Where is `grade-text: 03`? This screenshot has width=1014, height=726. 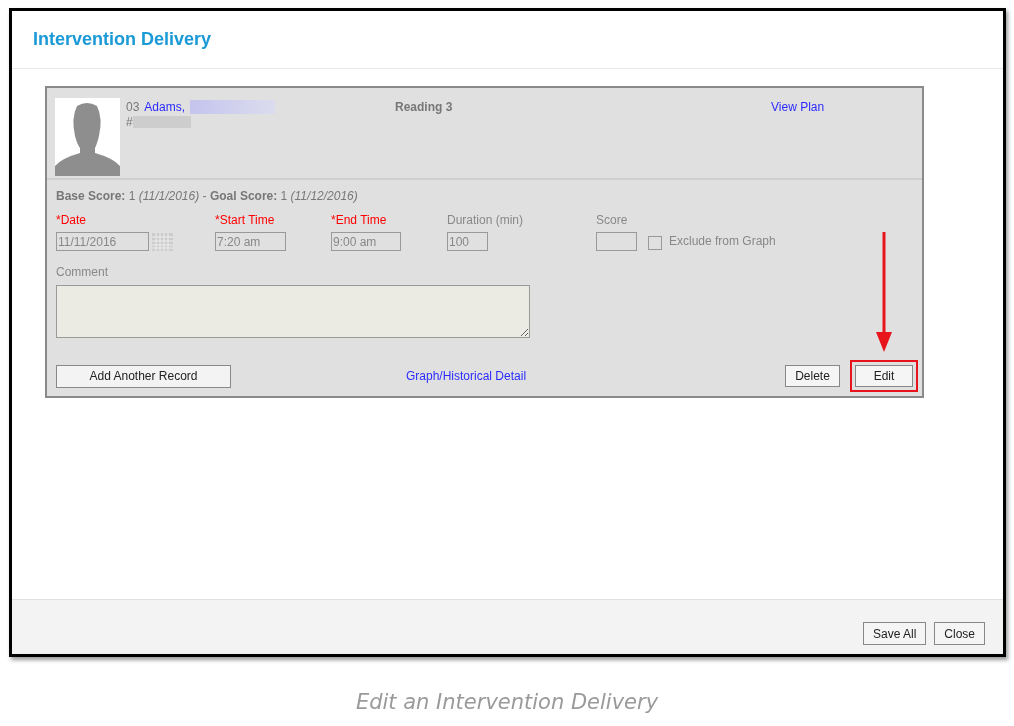
grade-text: 03 is located at coordinates (133, 107).